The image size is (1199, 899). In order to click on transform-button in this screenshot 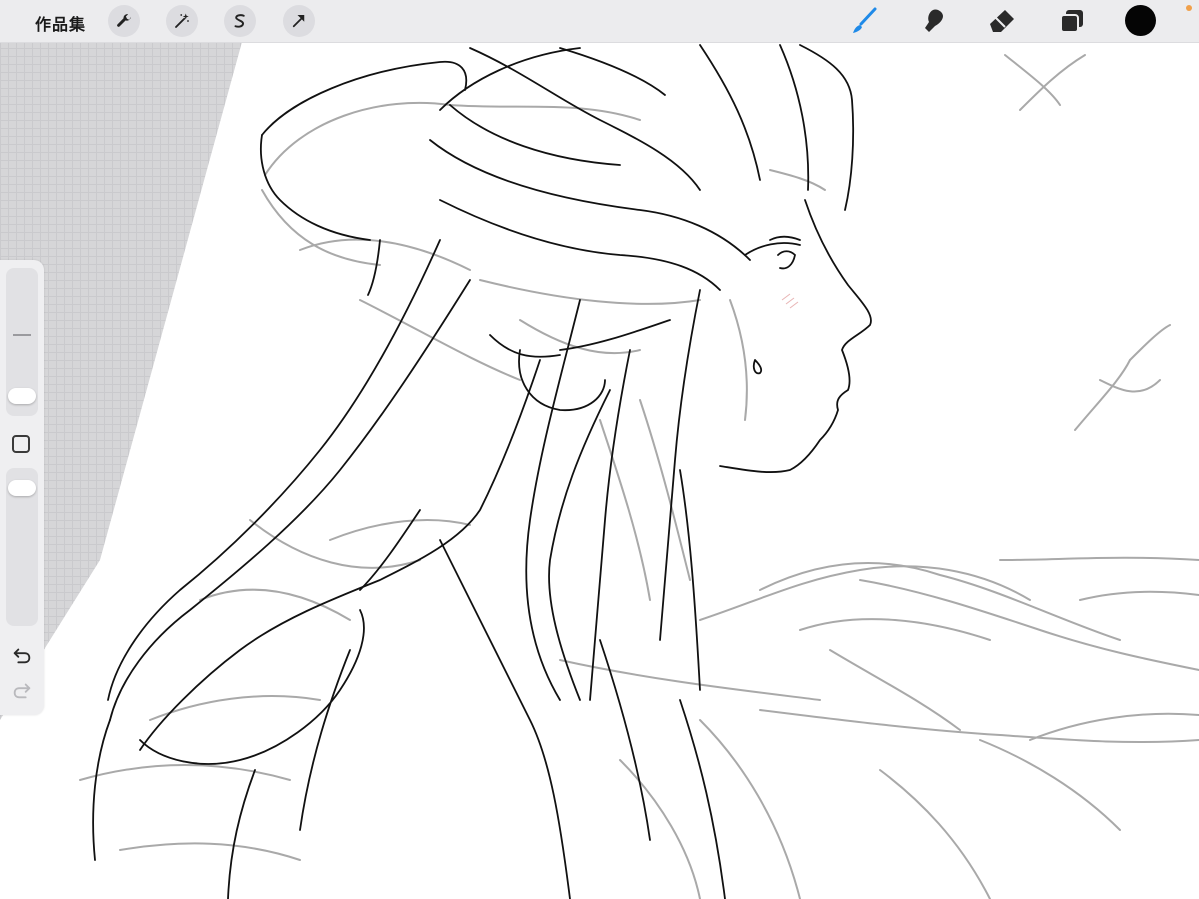, I will do `click(299, 21)`.